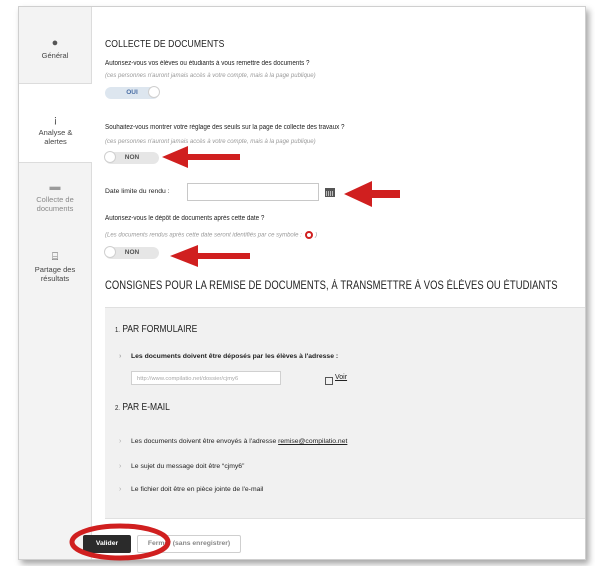 The image size is (595, 566). I want to click on sidebar-item-analysis: ¡ Analyse & alertes, so click(55, 123).